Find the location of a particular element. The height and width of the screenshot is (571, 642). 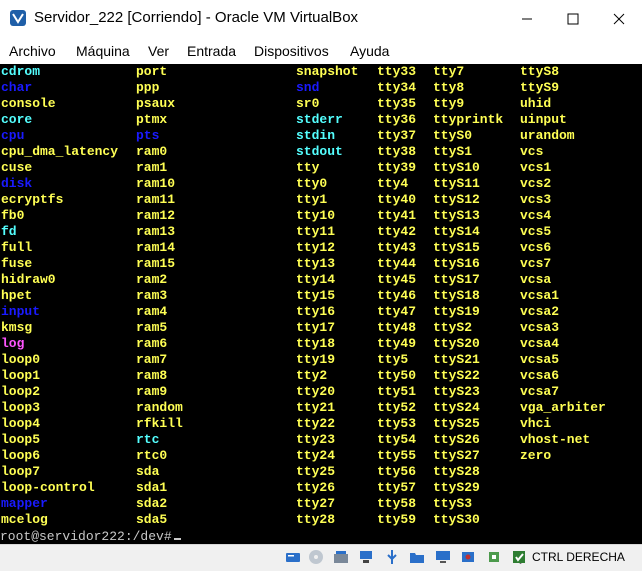

file-entry: zero is located at coordinates (536, 455).